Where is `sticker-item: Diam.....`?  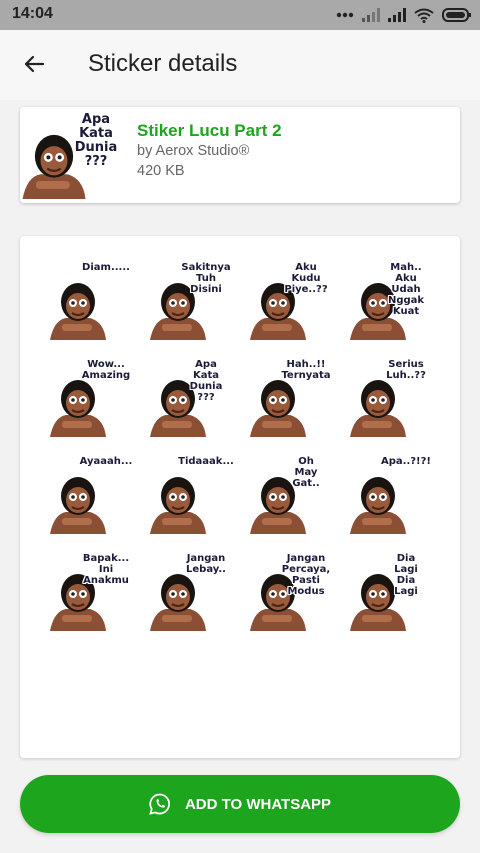
sticker-item: Diam..... is located at coordinates (90, 304).